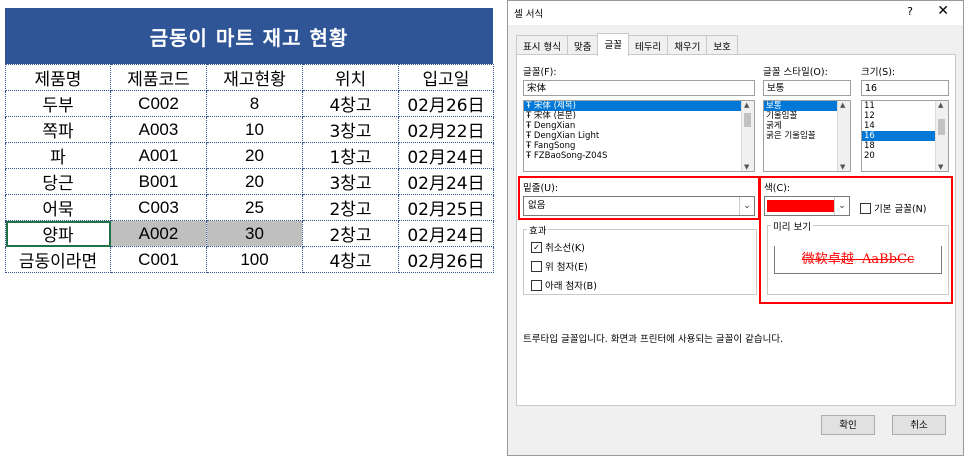 The image size is (966, 458). Describe the element at coordinates (639, 126) in the screenshot. I see `list-item: Ŧ DengXian` at that location.